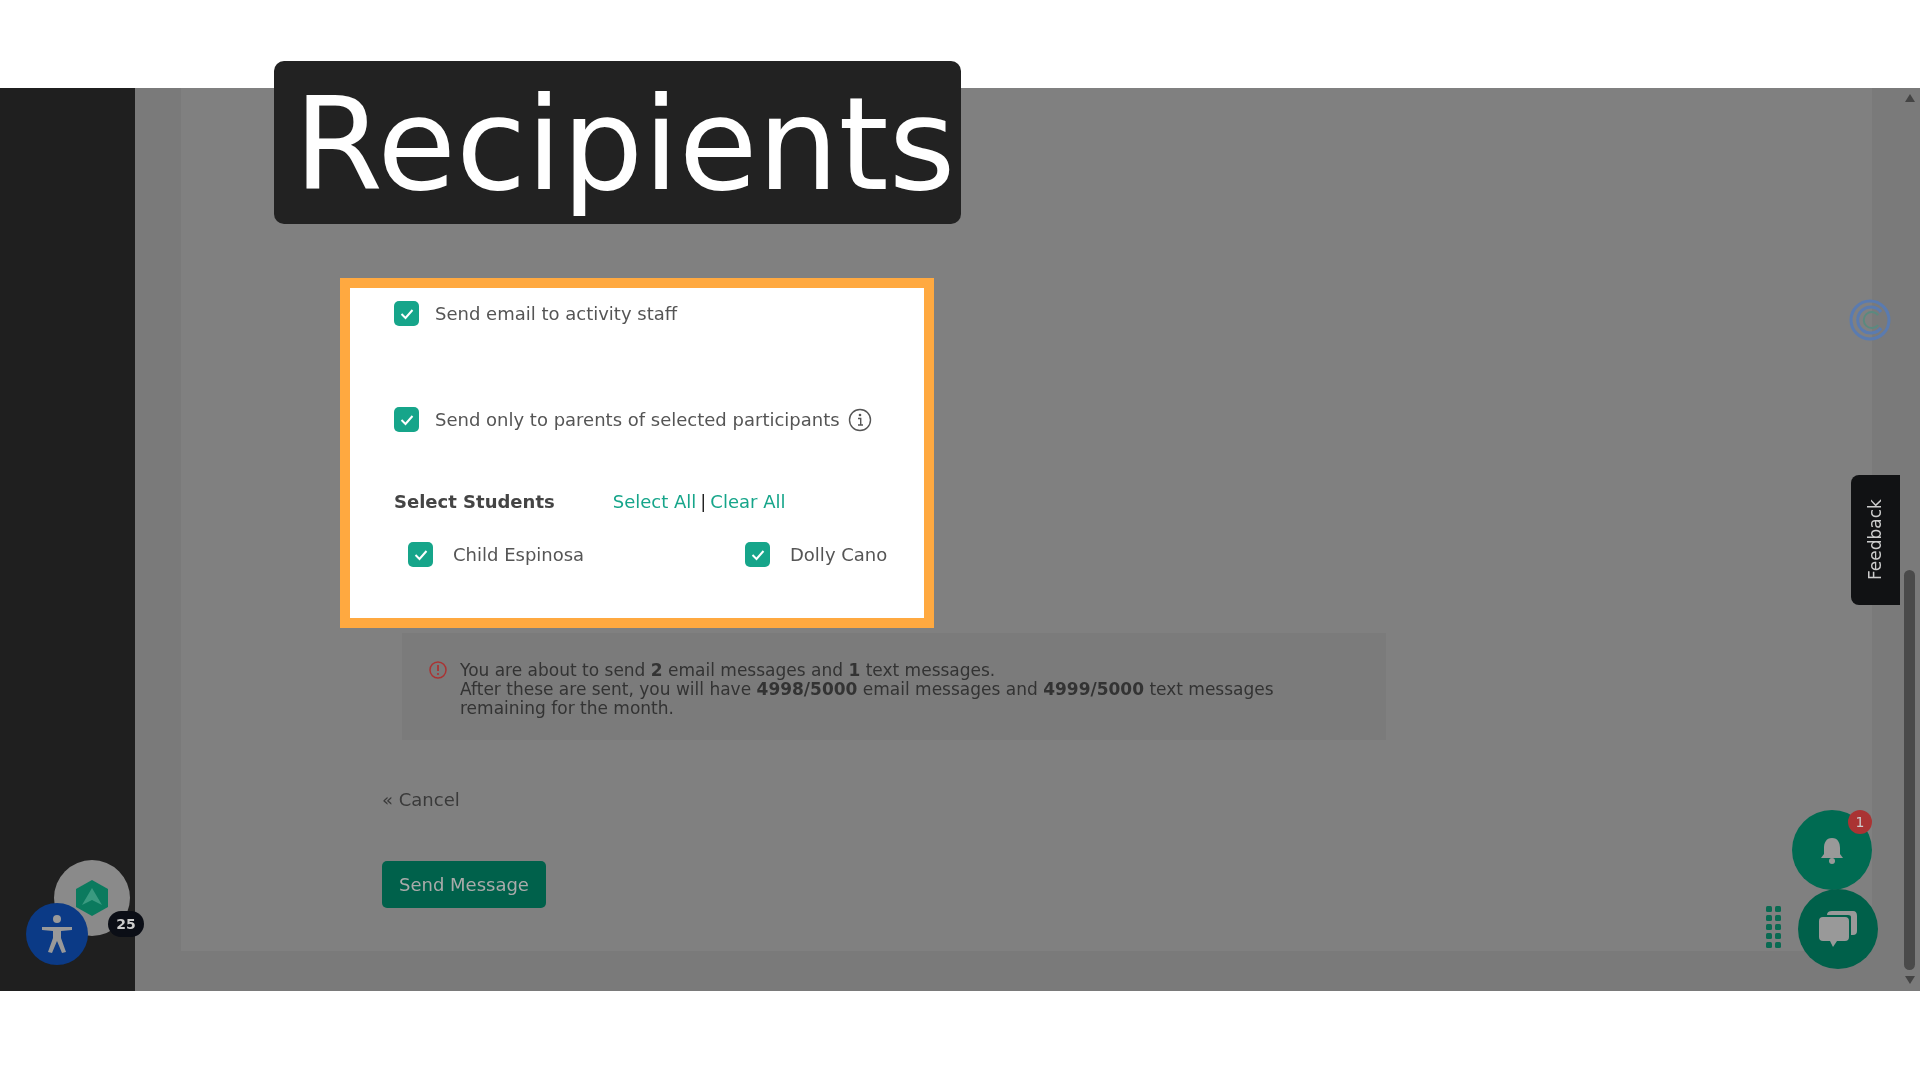 This screenshot has height=1080, width=1920. Describe the element at coordinates (637, 420) in the screenshot. I see `option-label: Send only to parents of selected participants` at that location.